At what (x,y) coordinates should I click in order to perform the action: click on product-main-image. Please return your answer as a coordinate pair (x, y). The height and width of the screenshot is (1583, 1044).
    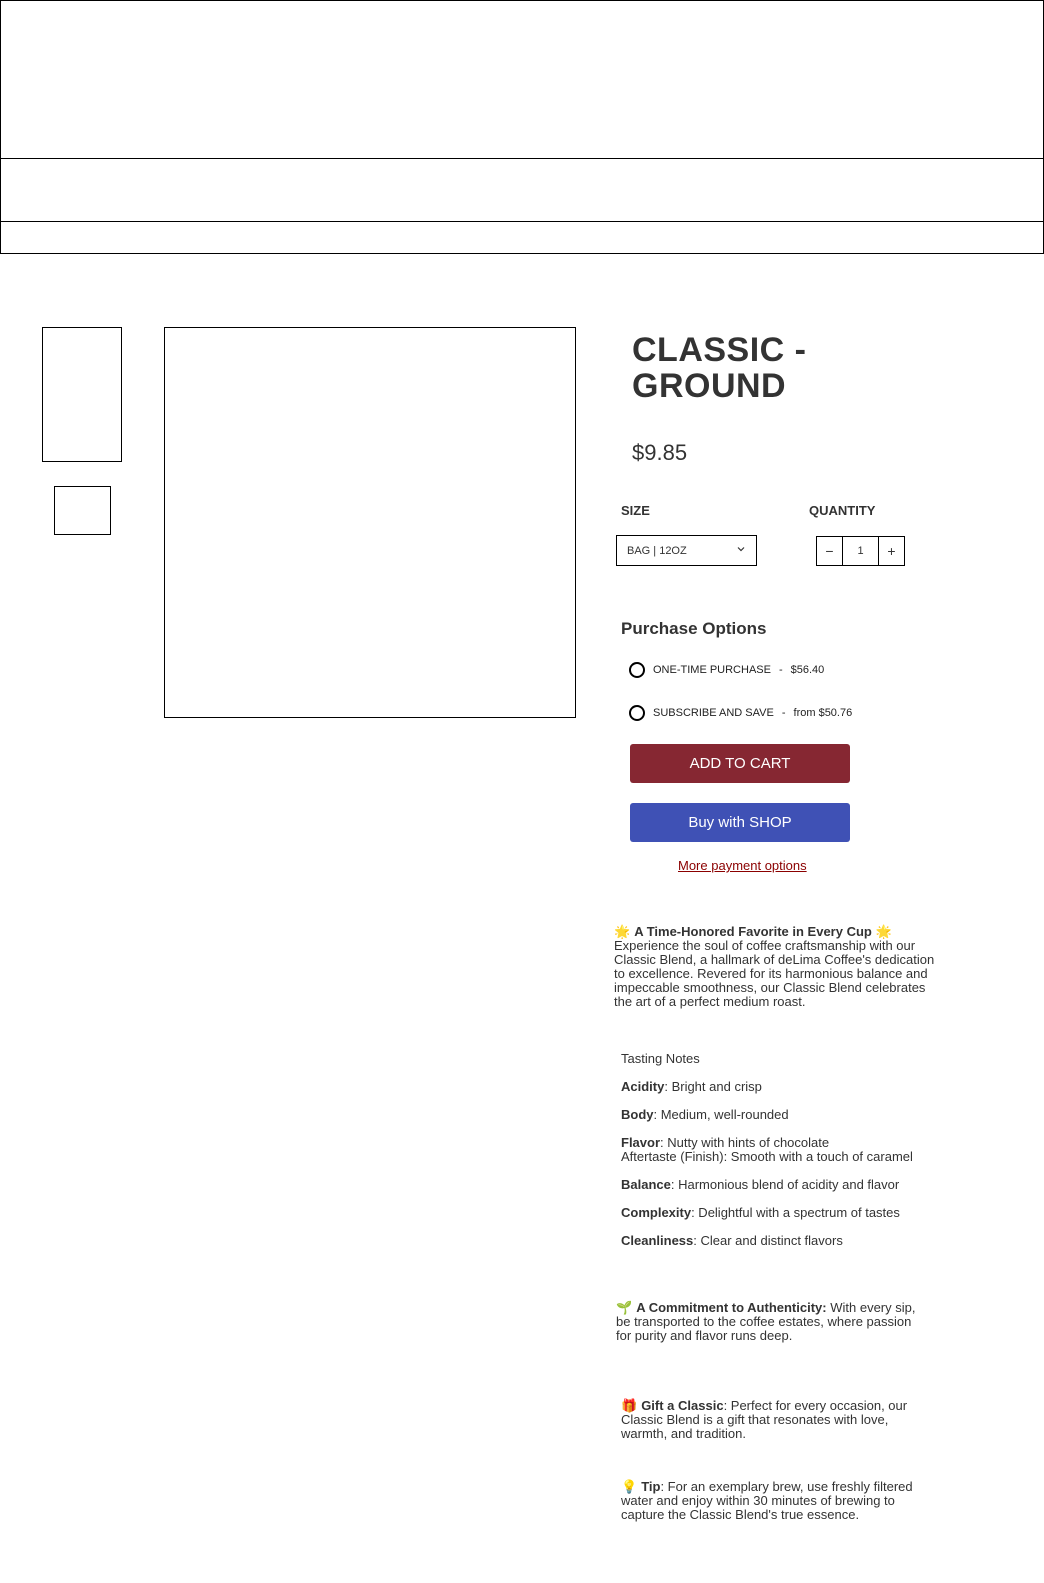
    Looking at the image, I should click on (370, 522).